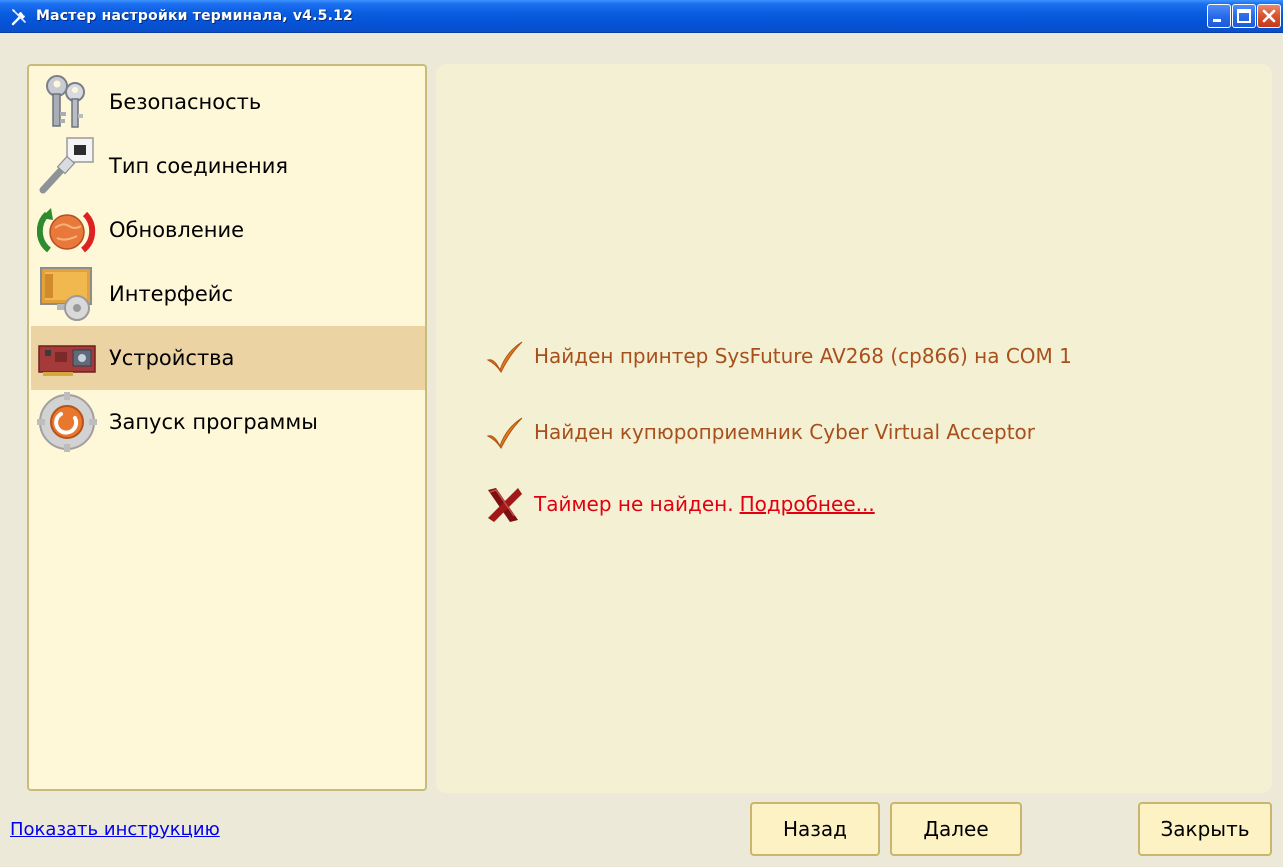  I want to click on close-icon, so click(1269, 16).